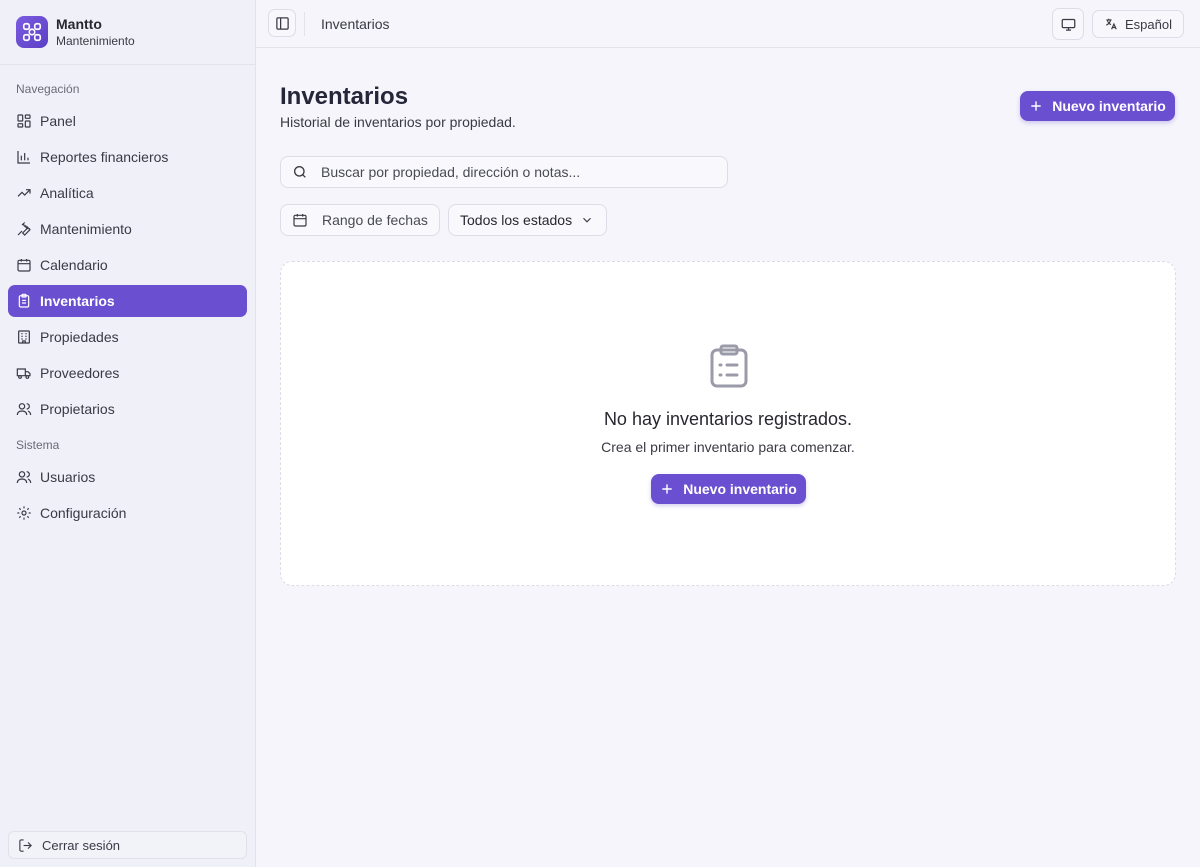 This screenshot has width=1200, height=867. What do you see at coordinates (1111, 24) in the screenshot?
I see `translate-icon` at bounding box center [1111, 24].